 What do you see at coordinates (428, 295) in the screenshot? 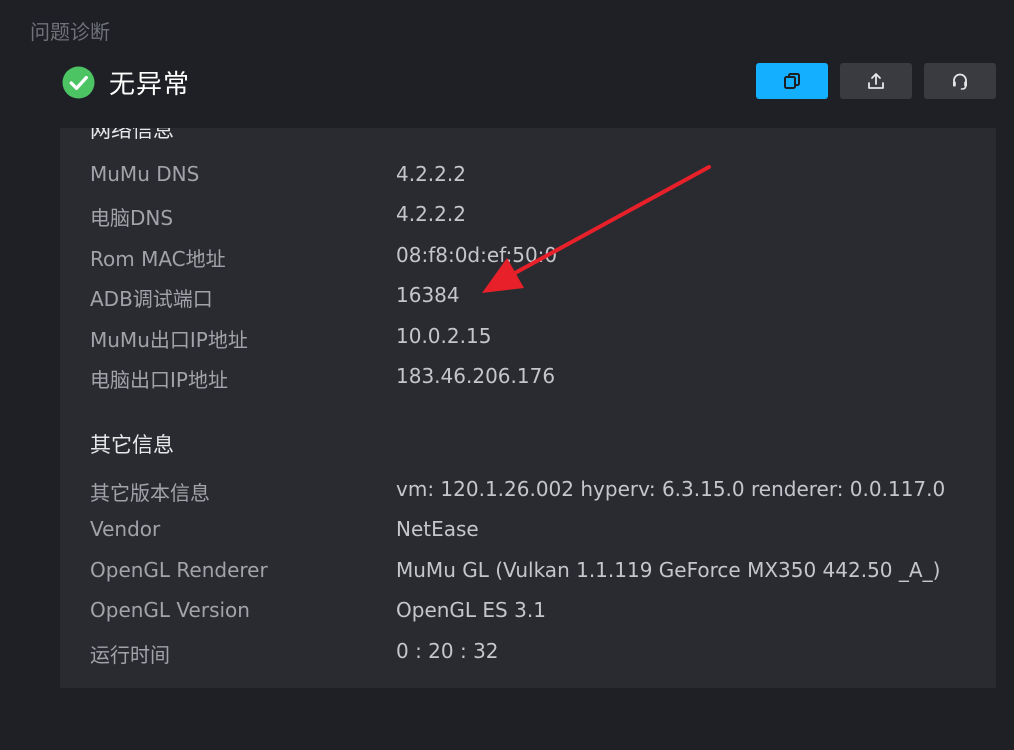
I see `info-value: 16384` at bounding box center [428, 295].